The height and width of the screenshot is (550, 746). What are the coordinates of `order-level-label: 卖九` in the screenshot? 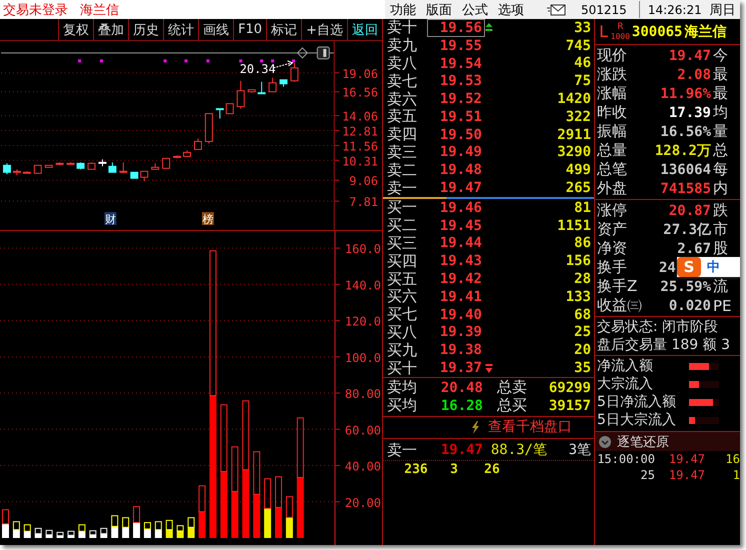 It's located at (402, 46).